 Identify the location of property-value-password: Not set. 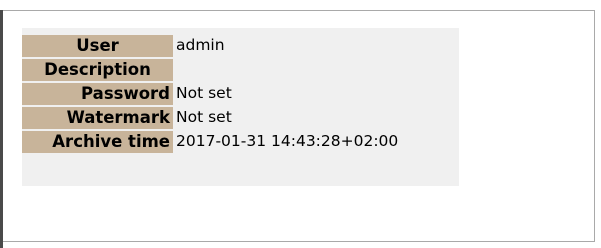
(204, 93).